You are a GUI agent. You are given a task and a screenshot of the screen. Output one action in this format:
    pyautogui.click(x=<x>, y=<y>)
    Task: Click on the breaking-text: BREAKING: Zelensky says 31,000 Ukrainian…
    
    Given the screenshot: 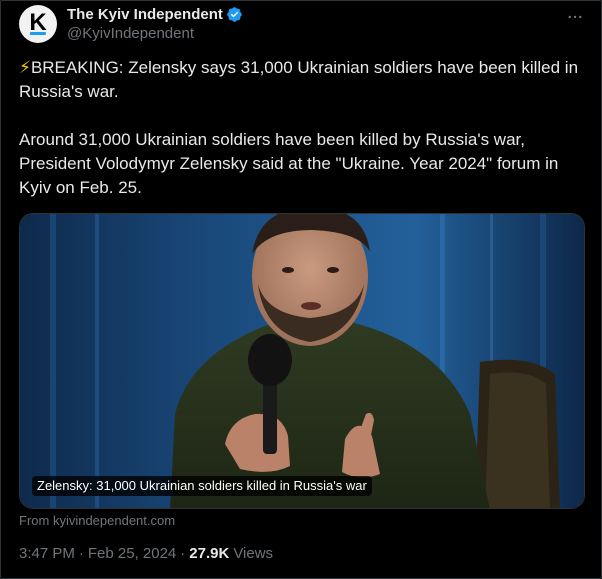 What is the action you would take?
    pyautogui.click(x=299, y=79)
    